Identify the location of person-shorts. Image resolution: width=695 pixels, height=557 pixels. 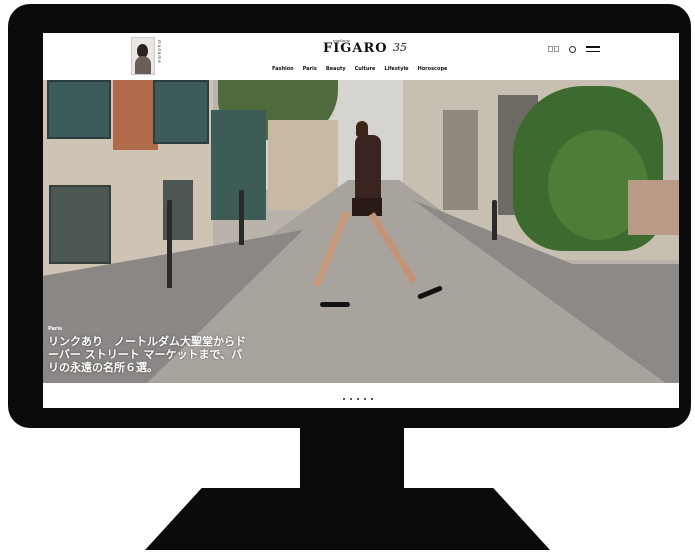
(367, 207).